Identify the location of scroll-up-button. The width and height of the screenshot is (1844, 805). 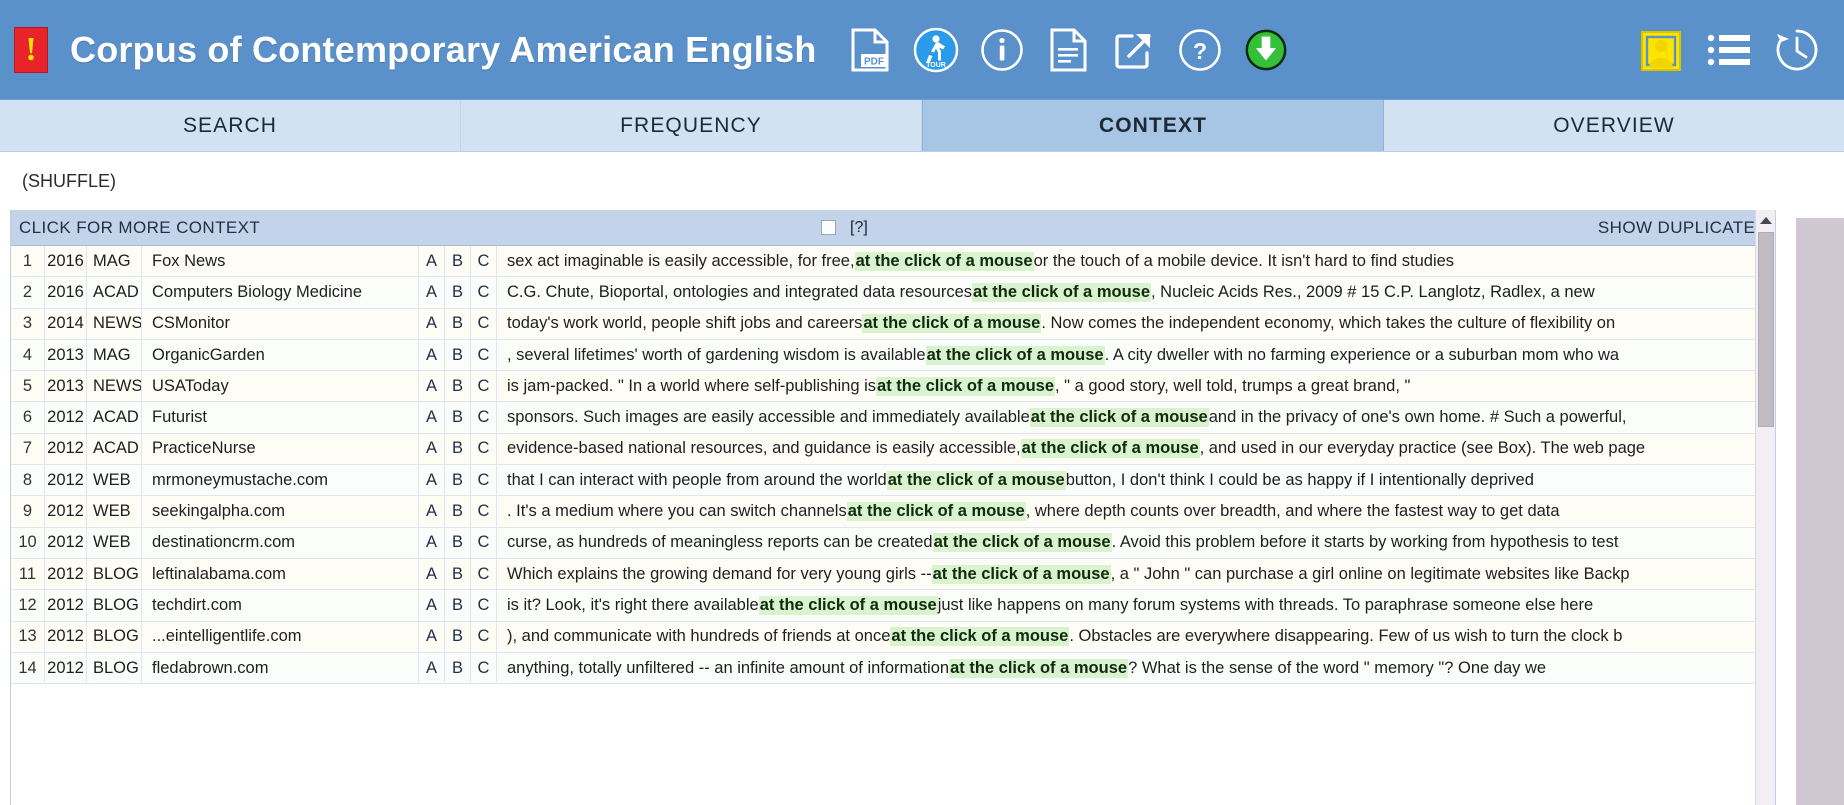
(1765, 220).